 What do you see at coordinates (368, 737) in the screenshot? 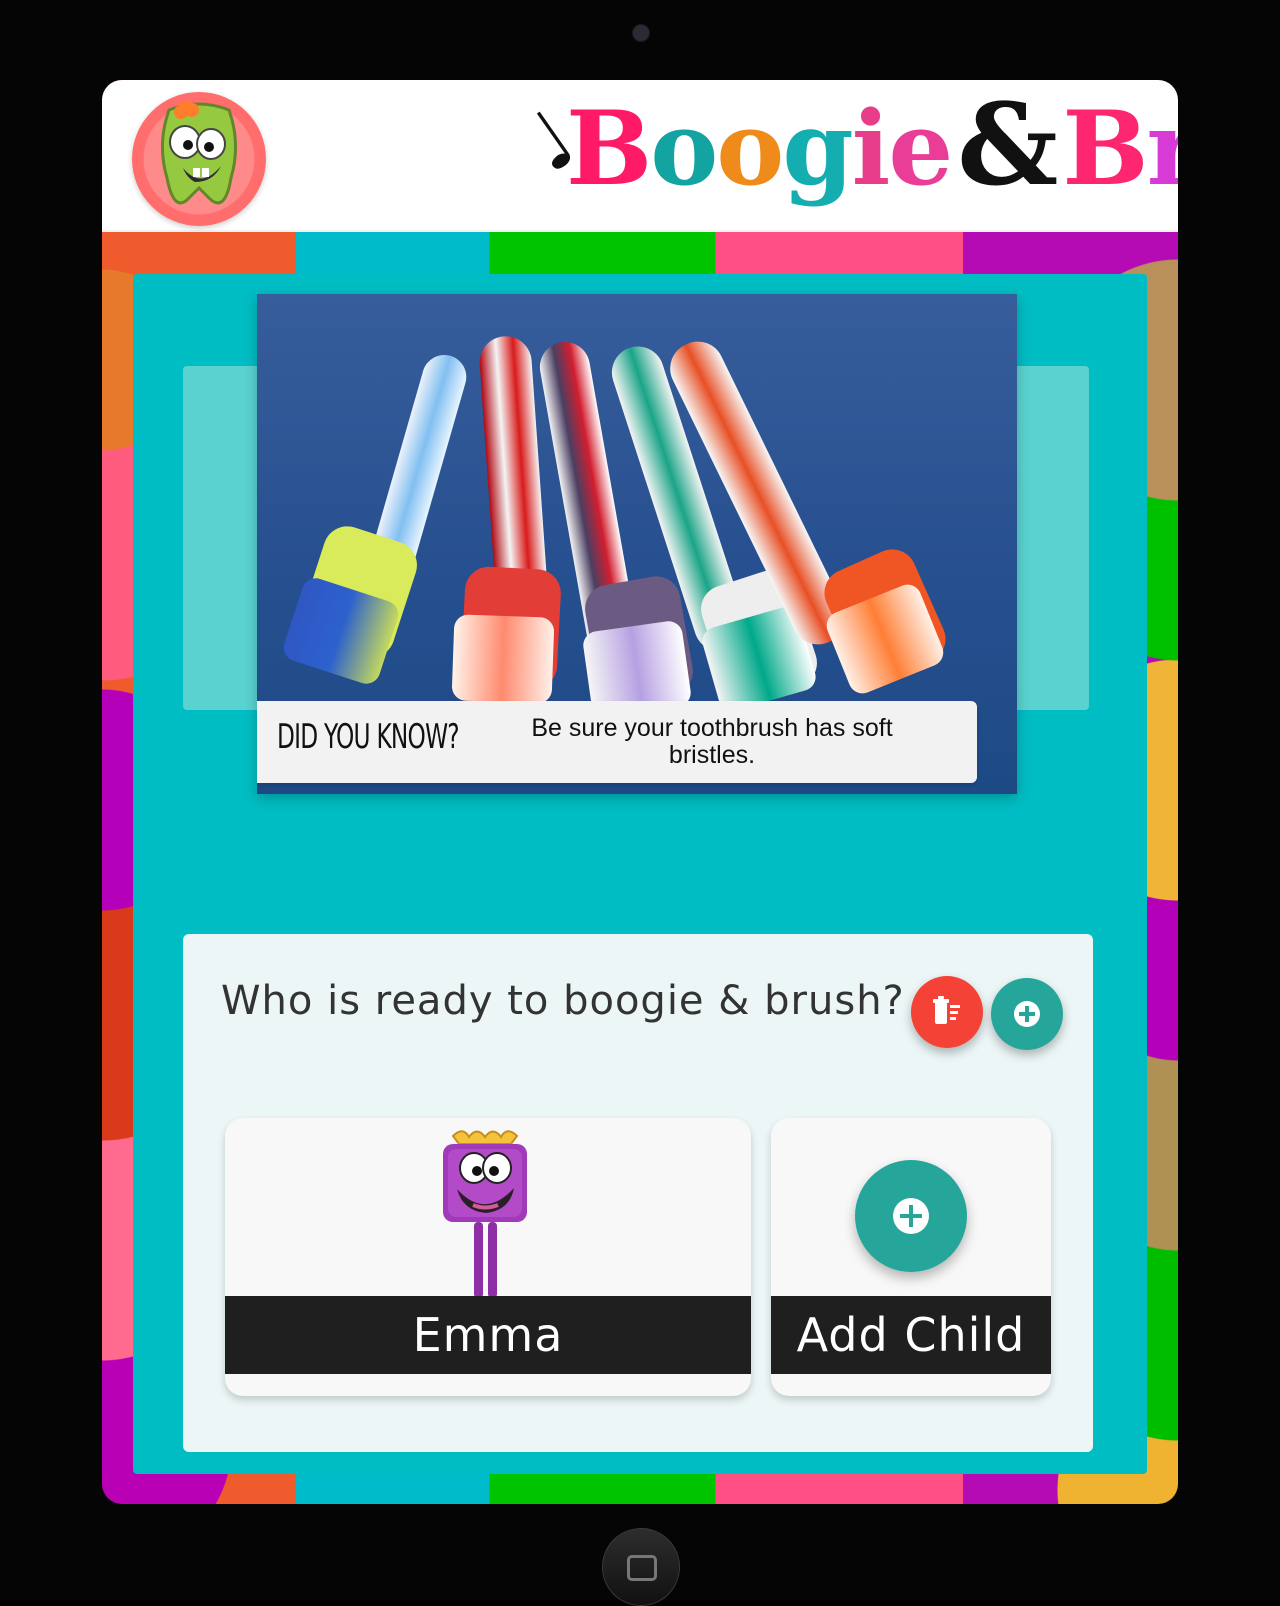
I see `did-you-know-label: DID YOU KNOW?` at bounding box center [368, 737].